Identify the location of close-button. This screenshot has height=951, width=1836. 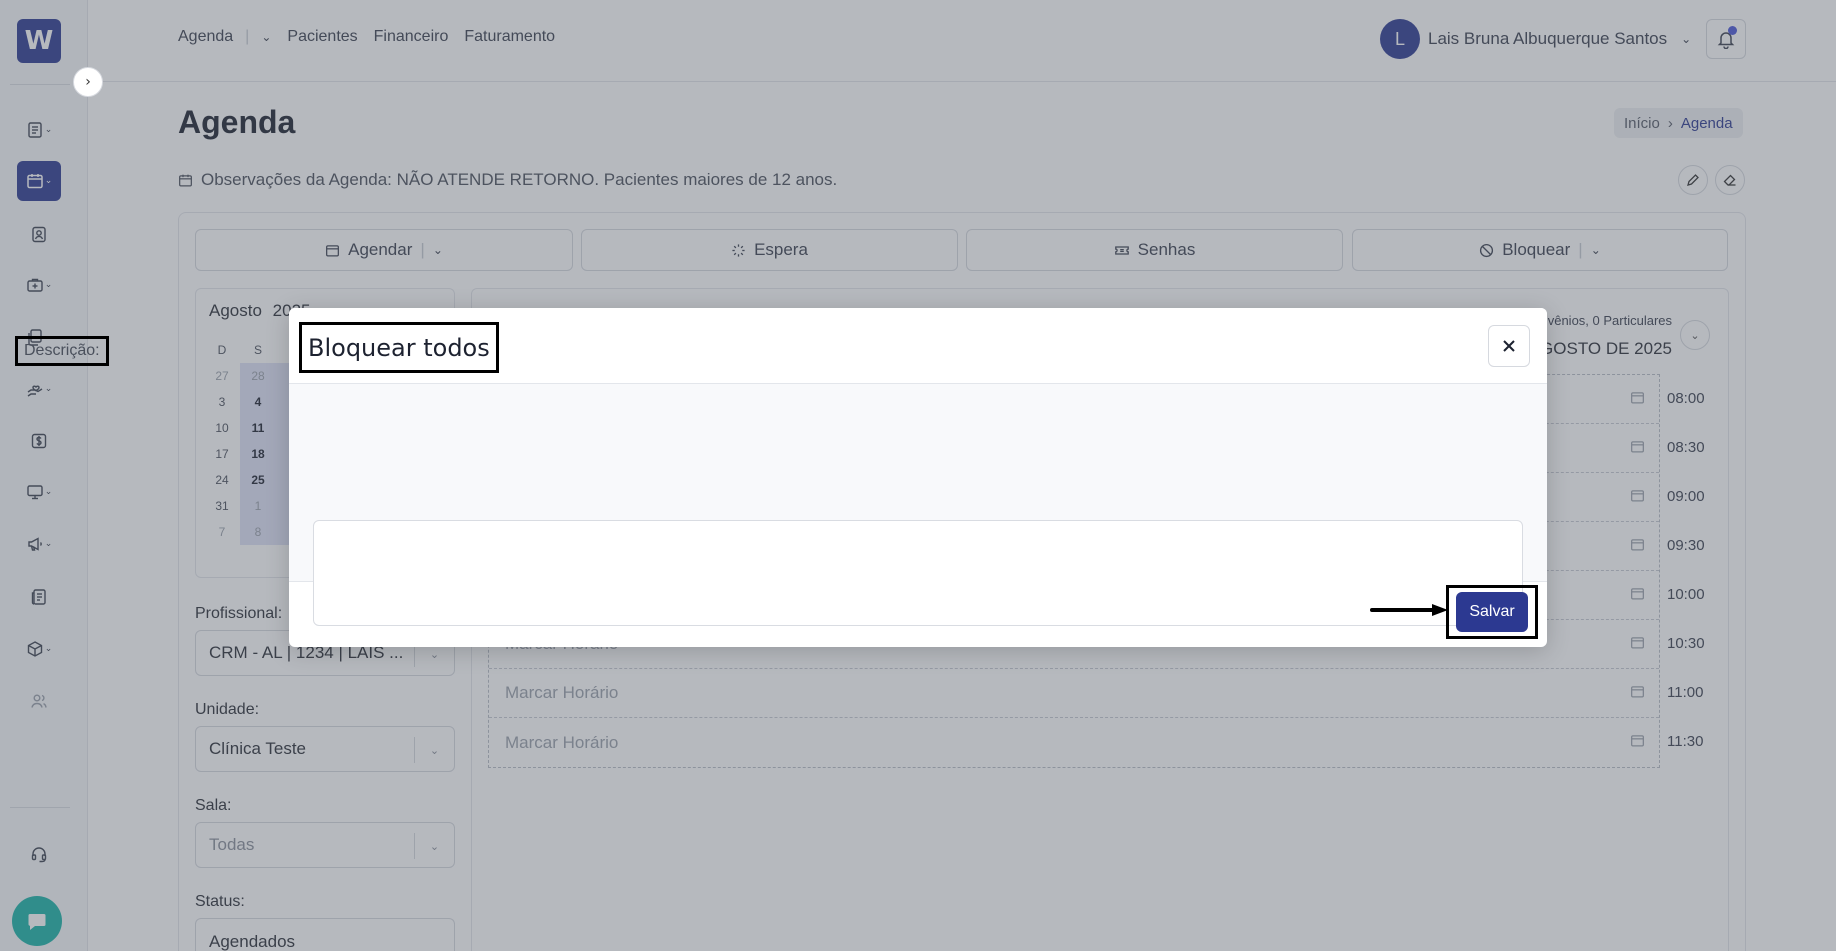
(1509, 346).